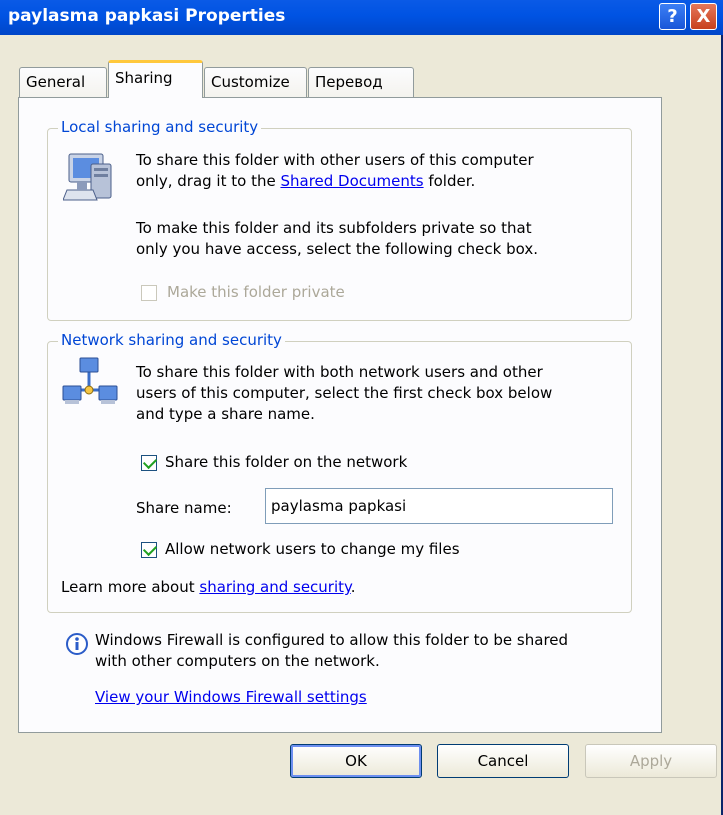 The image size is (723, 815). Describe the element at coordinates (77, 644) in the screenshot. I see `info-icon` at that location.